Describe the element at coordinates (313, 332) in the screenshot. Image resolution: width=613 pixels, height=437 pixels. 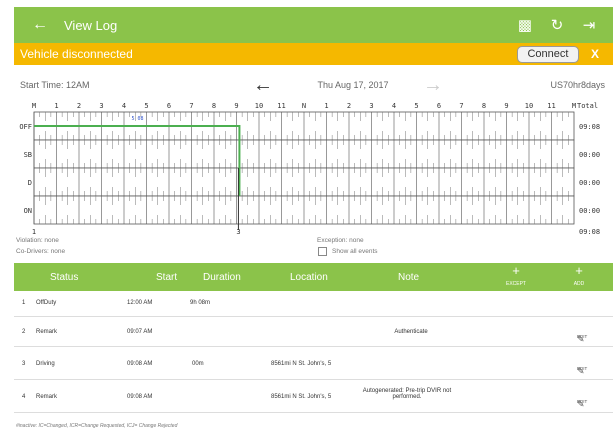
I see `table-row: 2 Remark 09:07 AM Authenticate ✎ EDIT` at that location.